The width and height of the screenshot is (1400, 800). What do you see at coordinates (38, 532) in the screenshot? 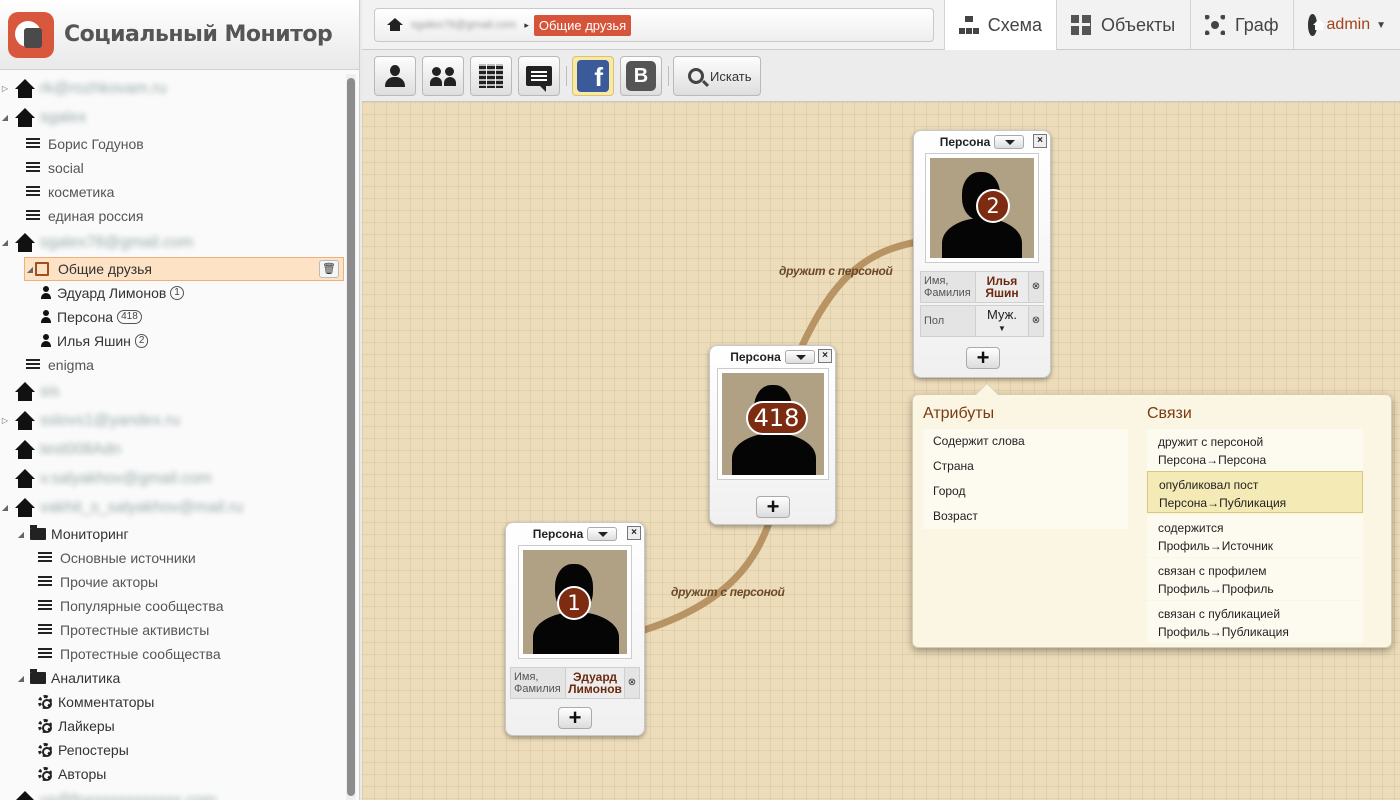
I see `folder-icon` at bounding box center [38, 532].